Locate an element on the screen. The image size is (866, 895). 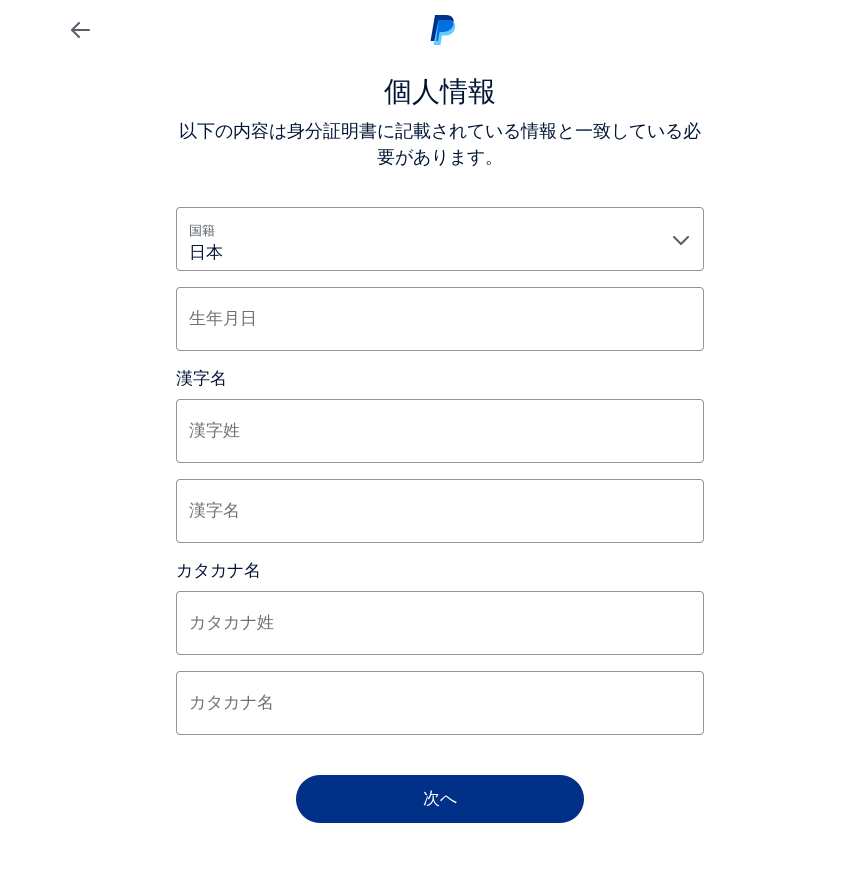
section-label: カタカナ名 is located at coordinates (218, 571).